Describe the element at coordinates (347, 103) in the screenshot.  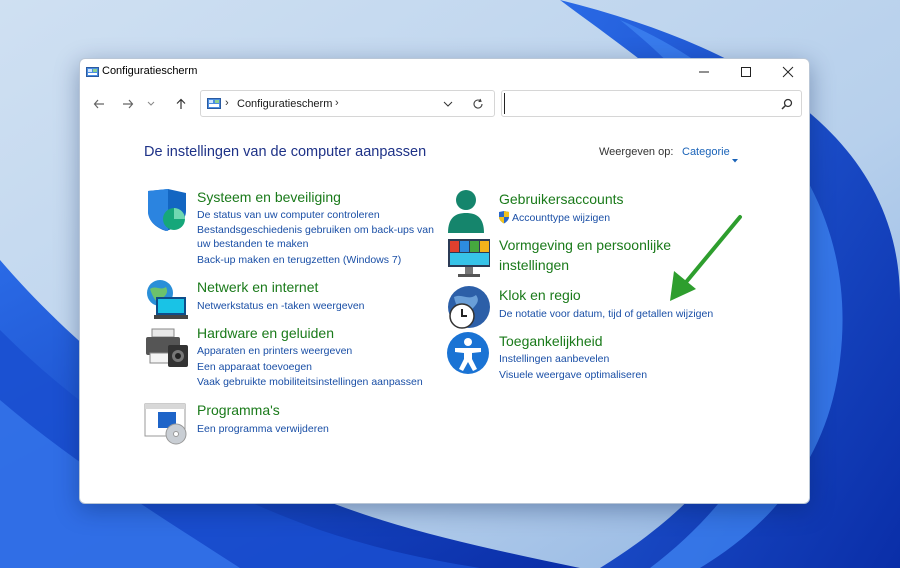
I see `address-bar: › Configuratiescherm ›` at that location.